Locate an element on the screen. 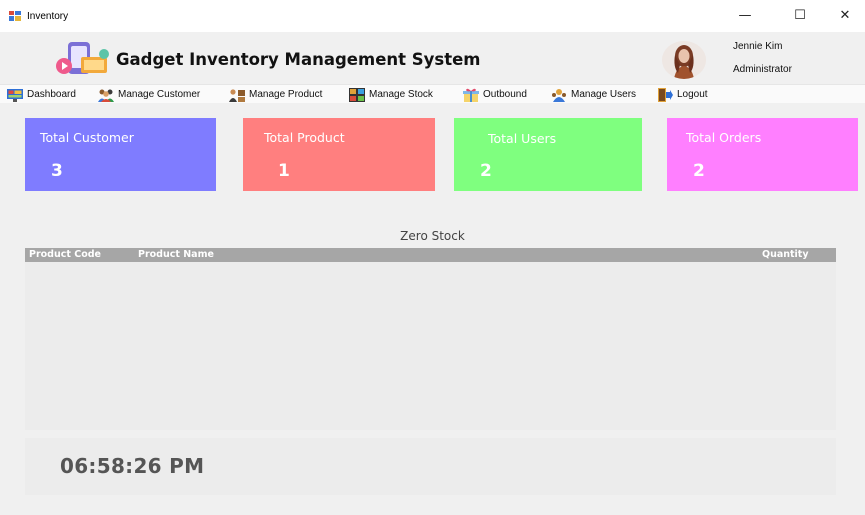 This screenshot has width=865, height=515. menu-item-manage-customer: Manage Customer is located at coordinates (149, 94).